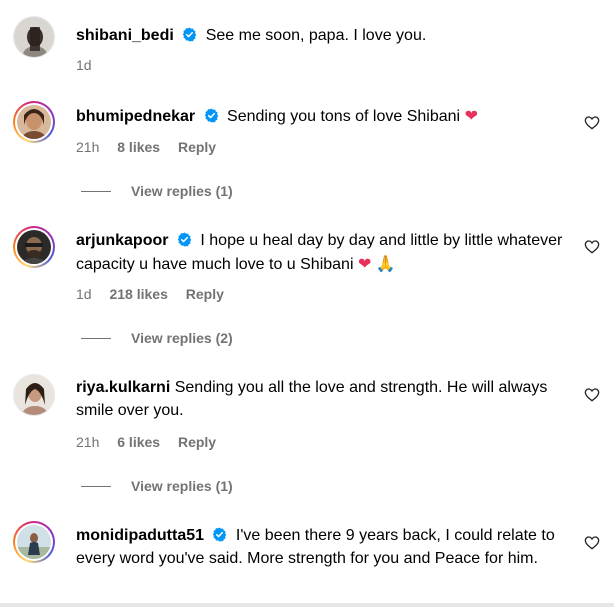 The width and height of the screenshot is (614, 607). I want to click on comment-meta: 1d, so click(91, 65).